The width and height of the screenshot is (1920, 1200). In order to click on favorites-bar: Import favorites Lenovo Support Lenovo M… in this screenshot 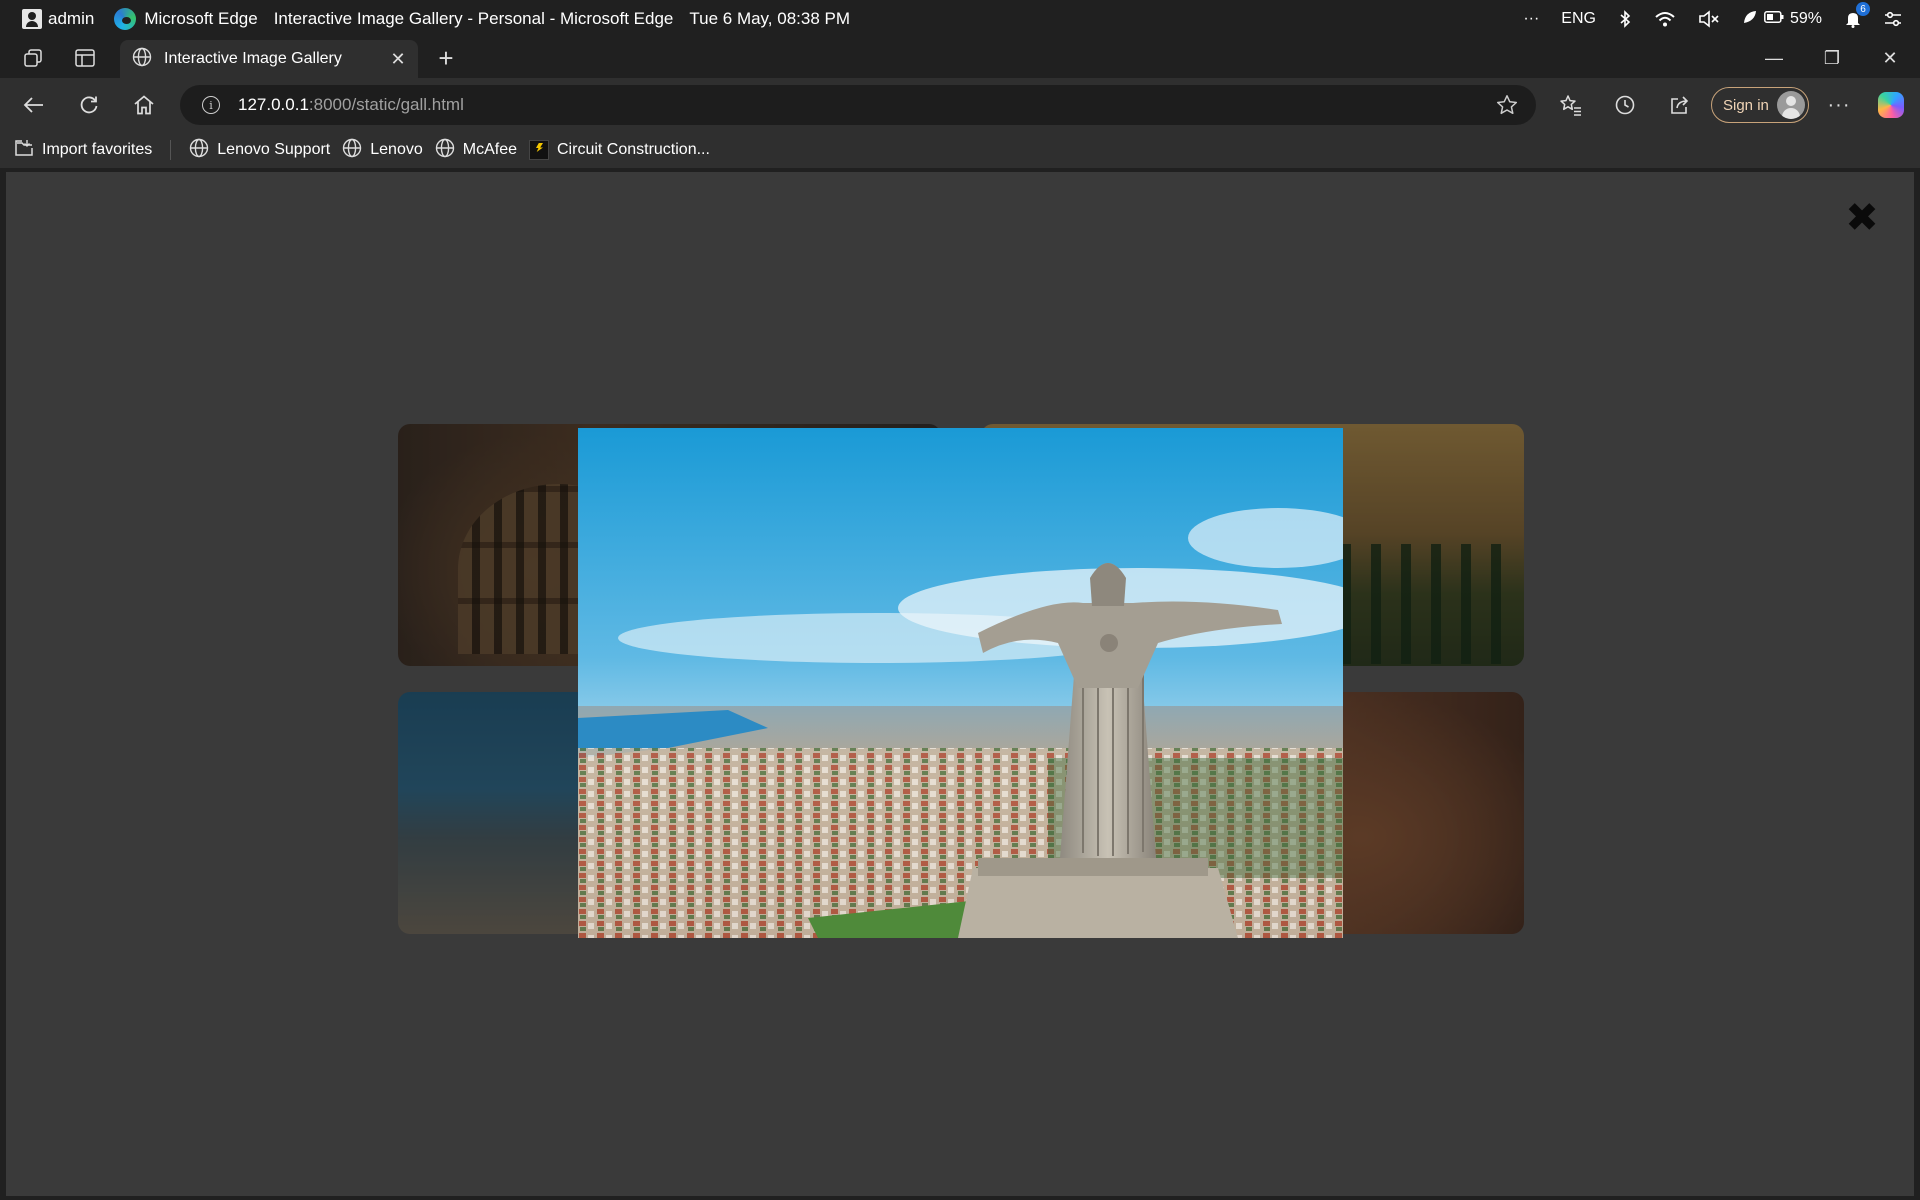, I will do `click(960, 150)`.